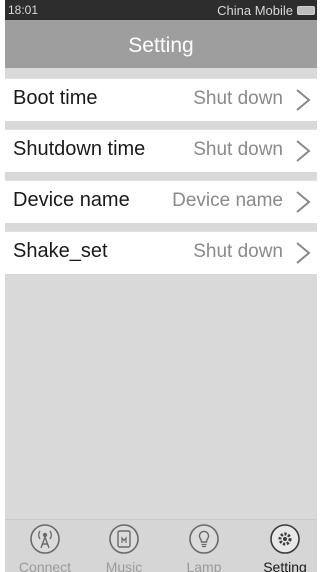 The width and height of the screenshot is (322, 572). Describe the element at coordinates (285, 565) in the screenshot. I see `tab-label: Setting` at that location.